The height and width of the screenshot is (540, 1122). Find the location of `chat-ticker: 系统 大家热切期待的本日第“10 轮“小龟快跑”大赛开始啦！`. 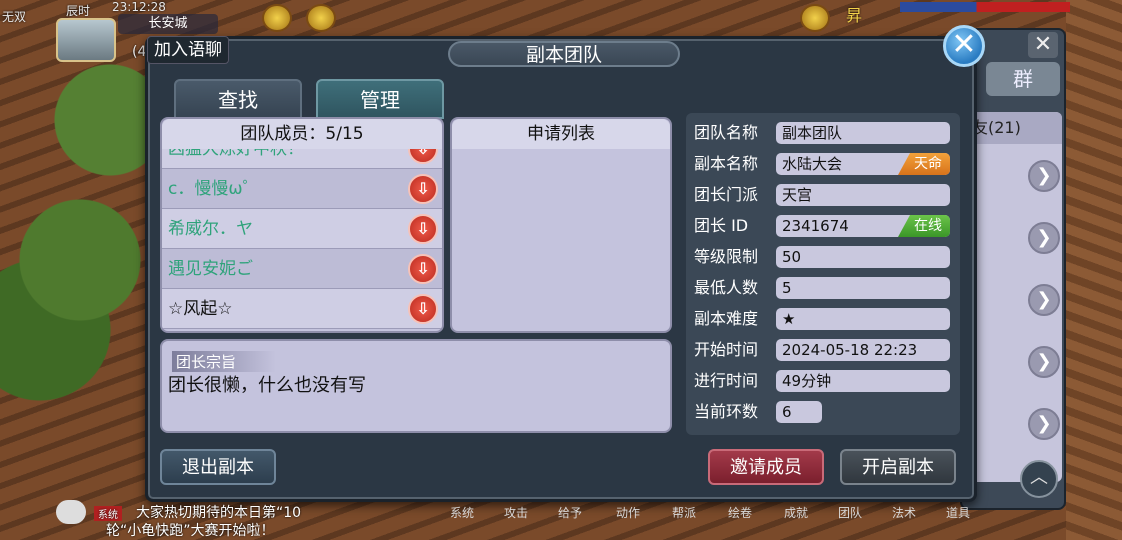

chat-ticker: 系统 大家热切期待的本日第“10 轮“小龟快跑”大赛开始啦！ is located at coordinates (236, 520).